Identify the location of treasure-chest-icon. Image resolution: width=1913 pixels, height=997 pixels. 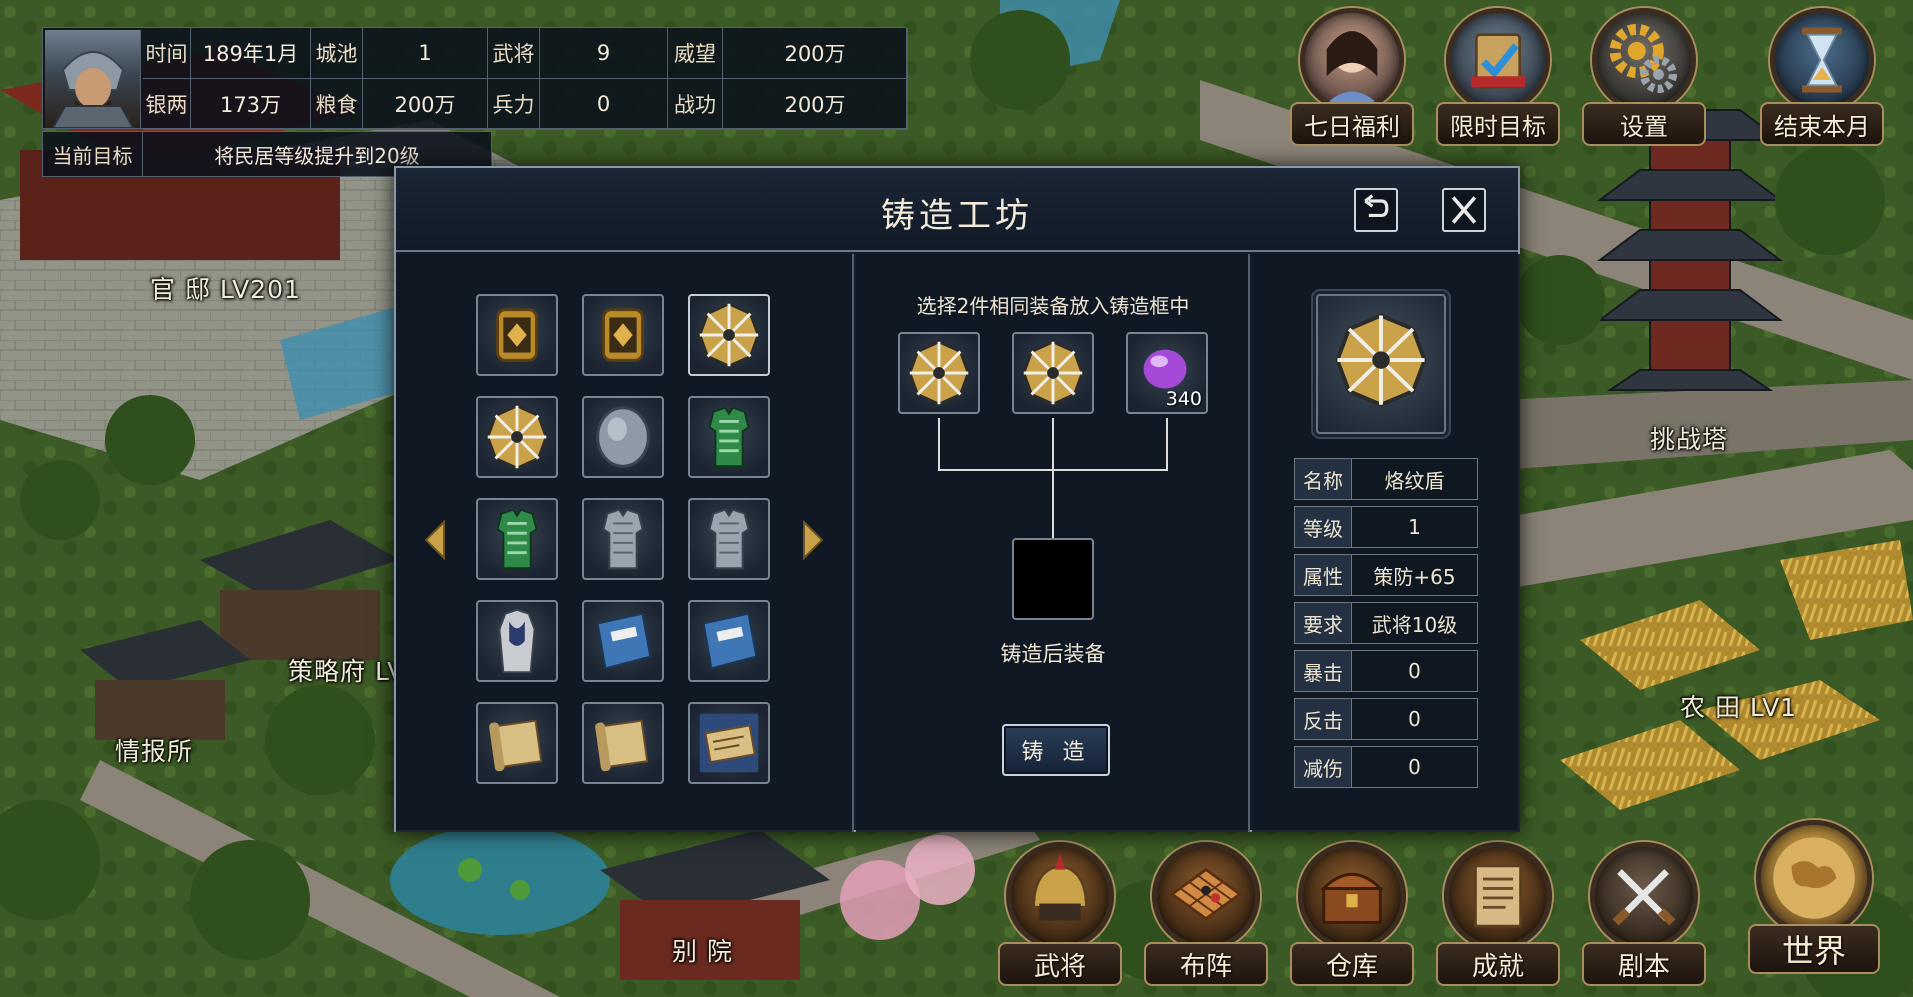
(1352, 896).